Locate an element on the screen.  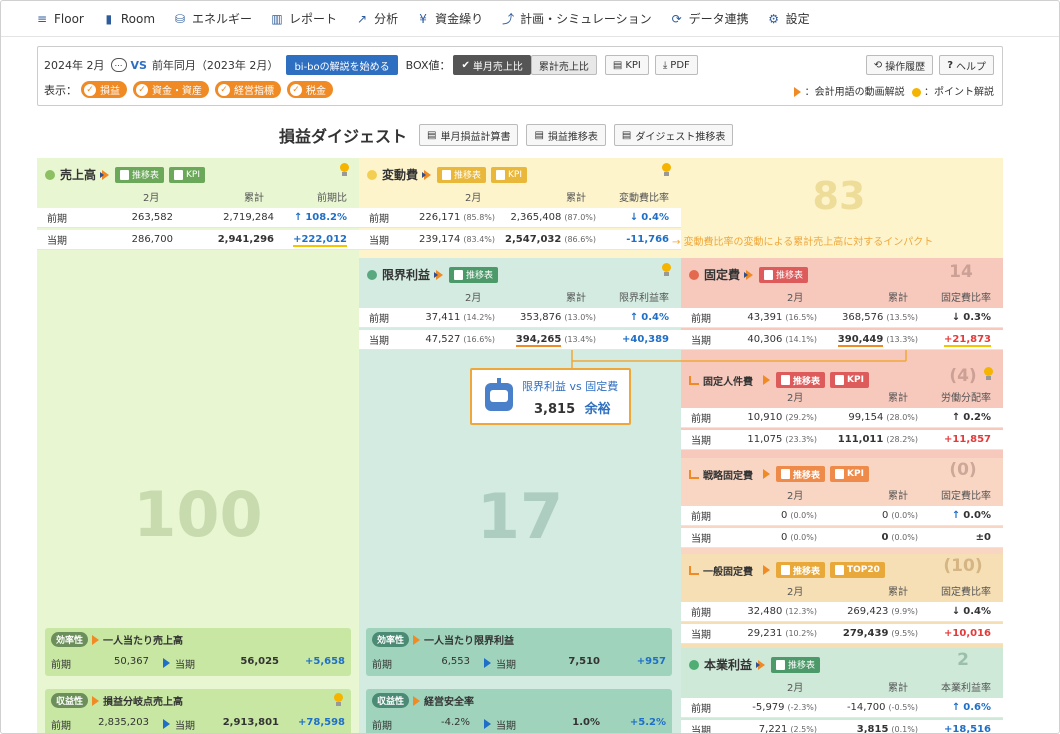
operating-trend-button: 推移表 is located at coordinates (796, 664).